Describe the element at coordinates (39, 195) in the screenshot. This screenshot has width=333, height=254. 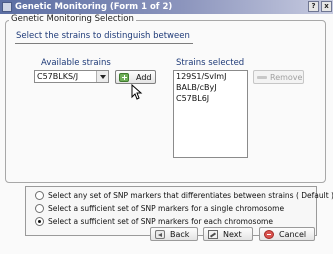
I see `radio-any-snp` at that location.